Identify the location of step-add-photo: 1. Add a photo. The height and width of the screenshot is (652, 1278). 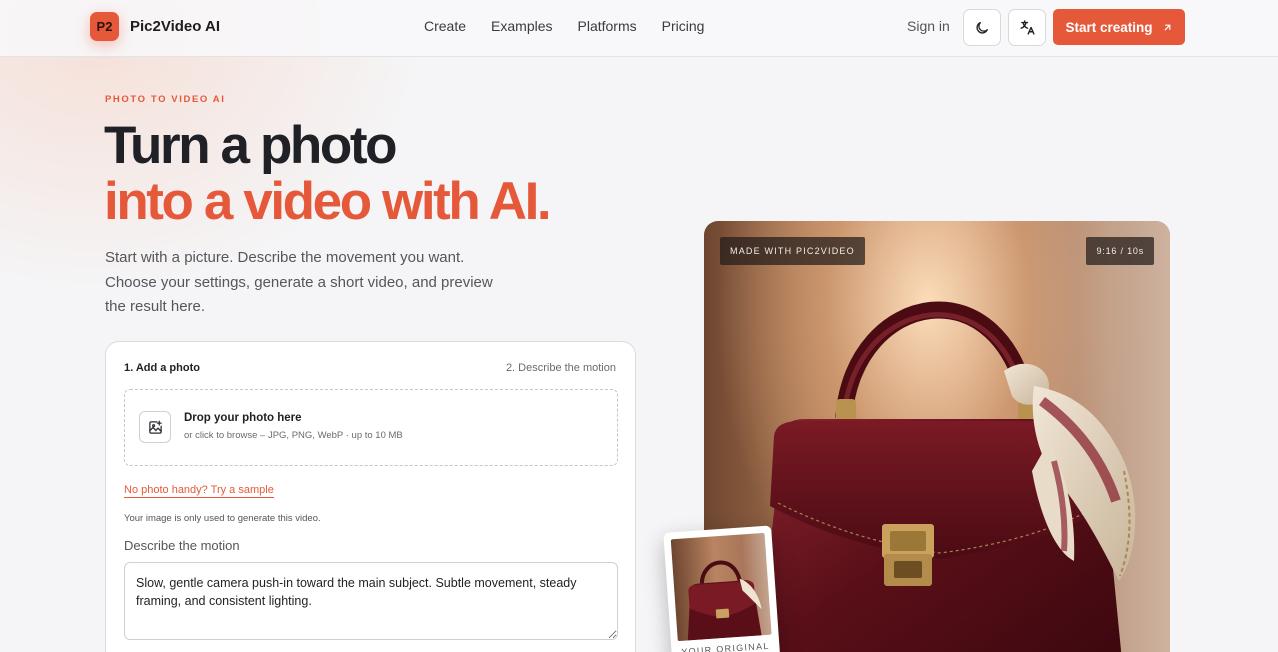
(162, 368).